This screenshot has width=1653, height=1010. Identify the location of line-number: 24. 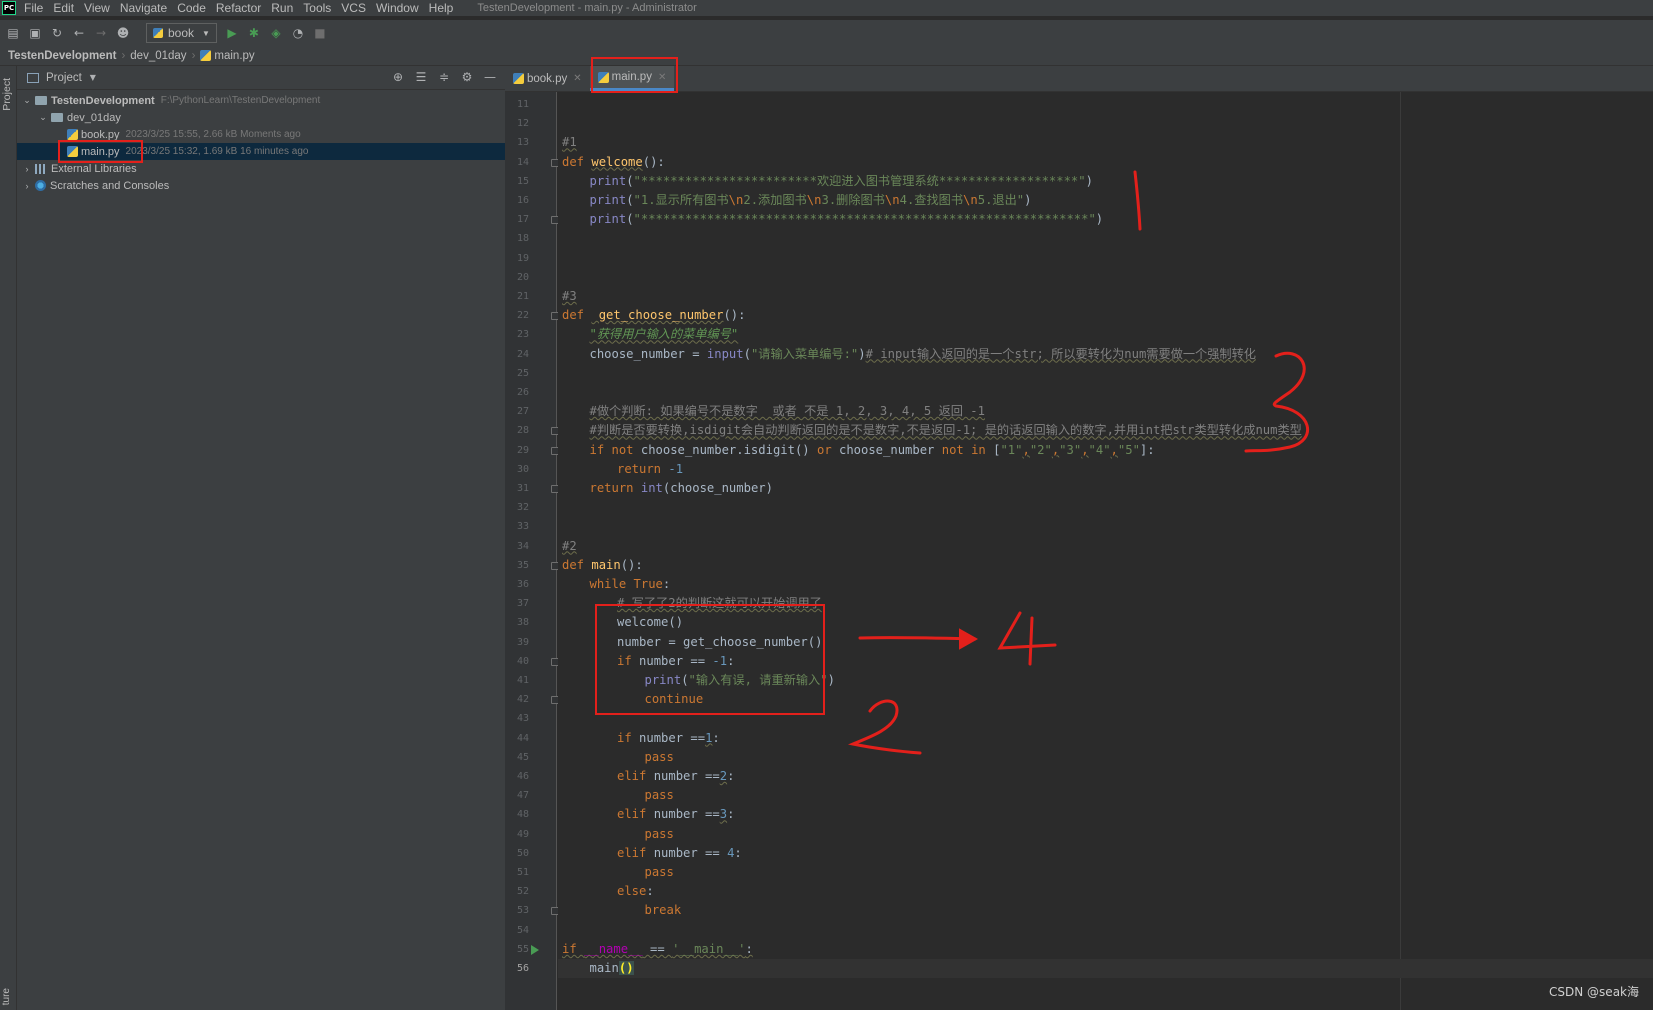
(522, 354).